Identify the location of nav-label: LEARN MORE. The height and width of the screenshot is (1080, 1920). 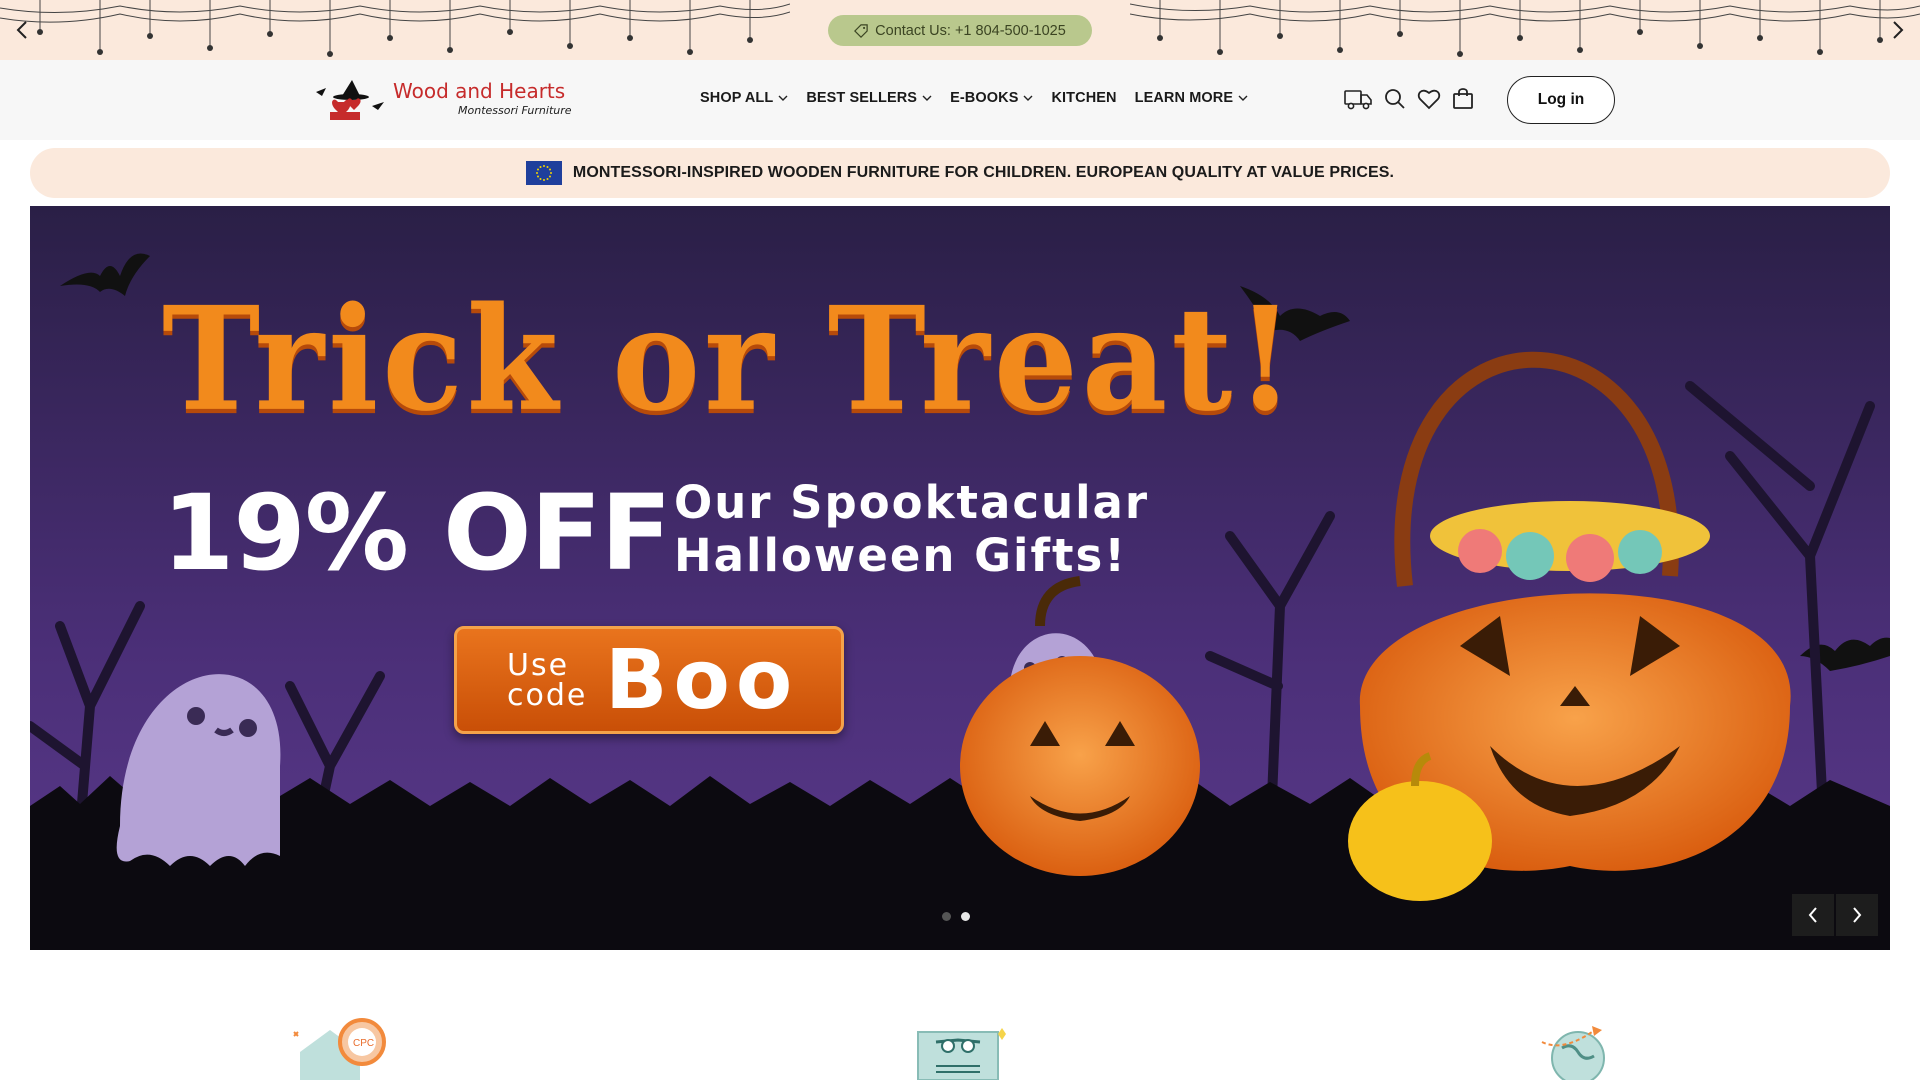
(1184, 98).